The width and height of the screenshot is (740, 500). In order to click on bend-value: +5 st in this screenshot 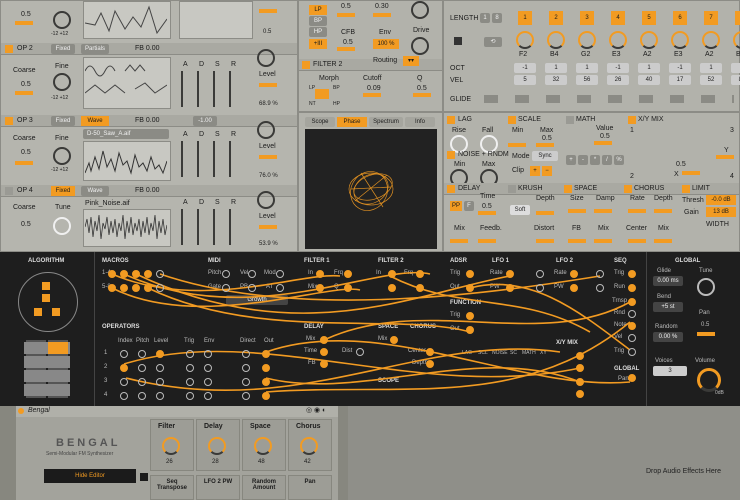, I will do `click(668, 307)`.